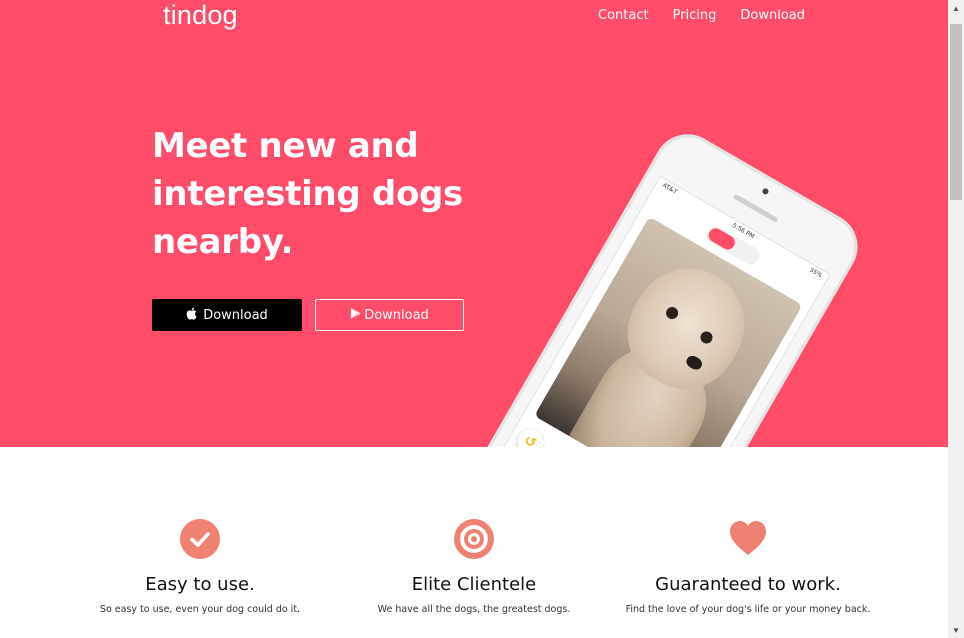  What do you see at coordinates (722, 238) in the screenshot?
I see `flame-icon` at bounding box center [722, 238].